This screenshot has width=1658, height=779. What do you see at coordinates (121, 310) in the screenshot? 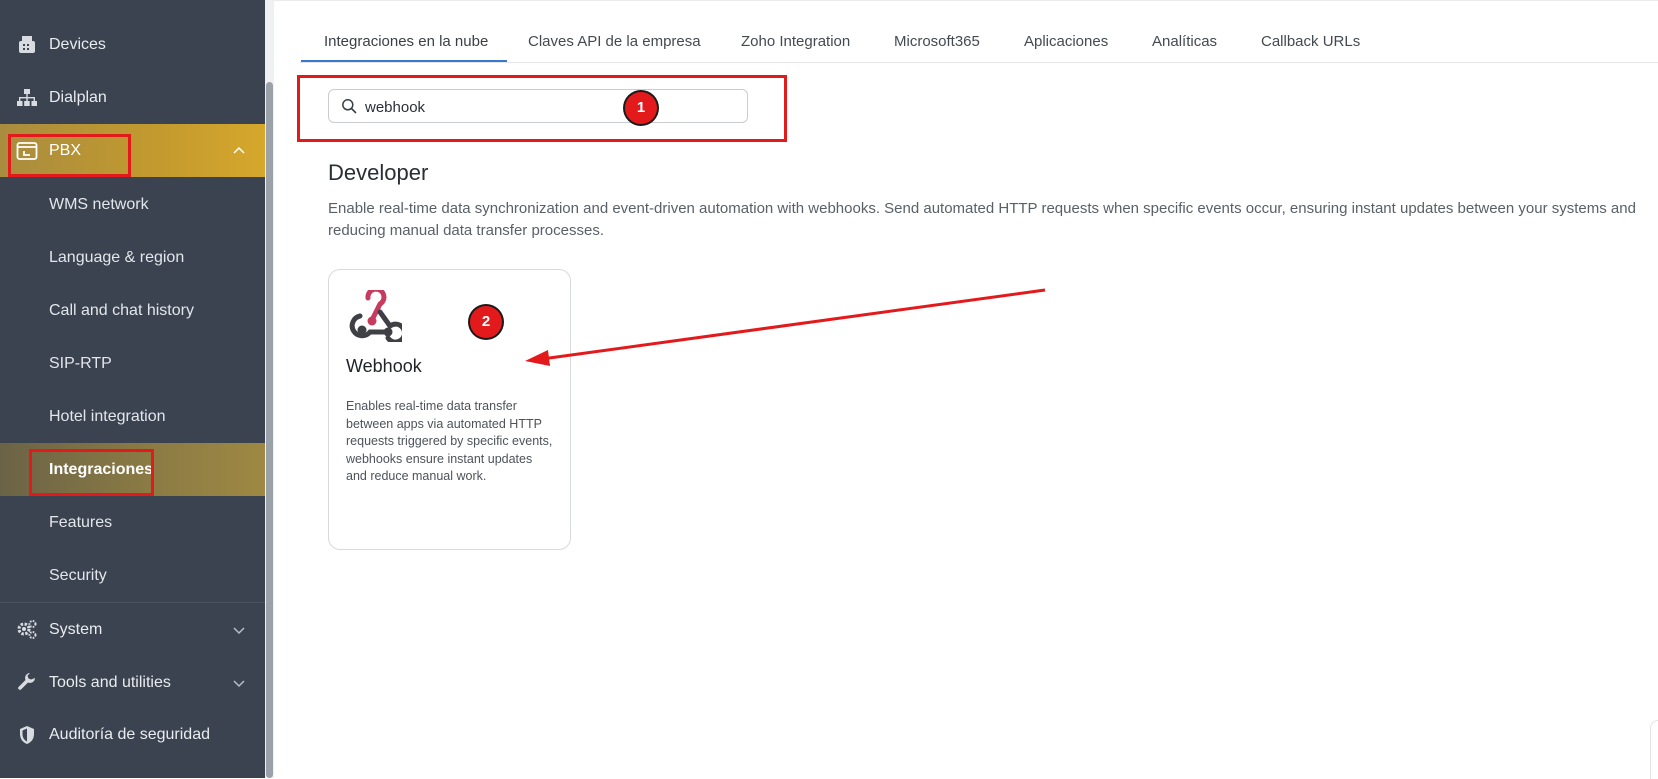
I see `sidebar-subitem-label: Call and chat history` at bounding box center [121, 310].